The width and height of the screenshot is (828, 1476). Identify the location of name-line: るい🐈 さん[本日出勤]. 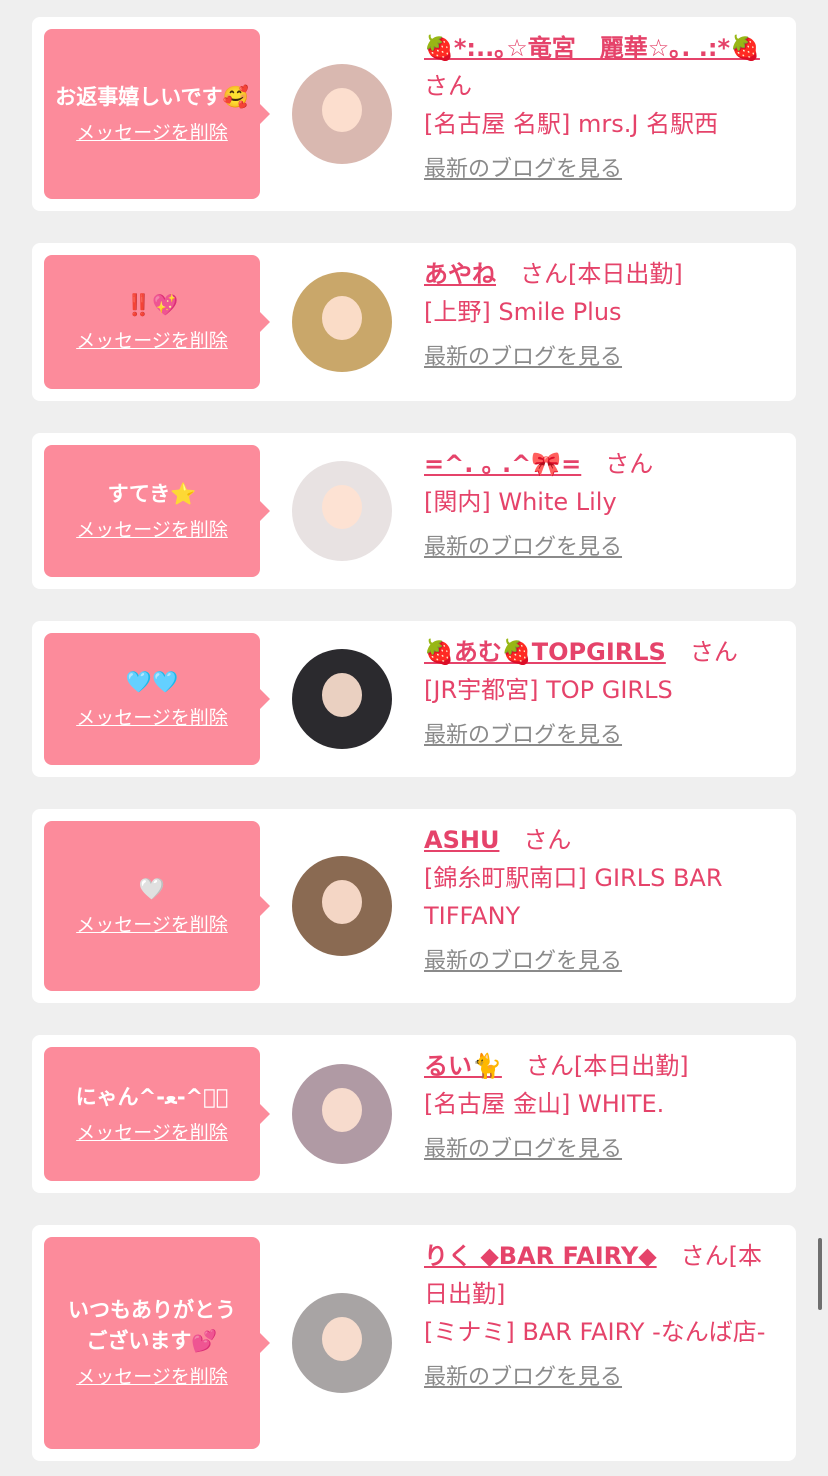
(599, 1066).